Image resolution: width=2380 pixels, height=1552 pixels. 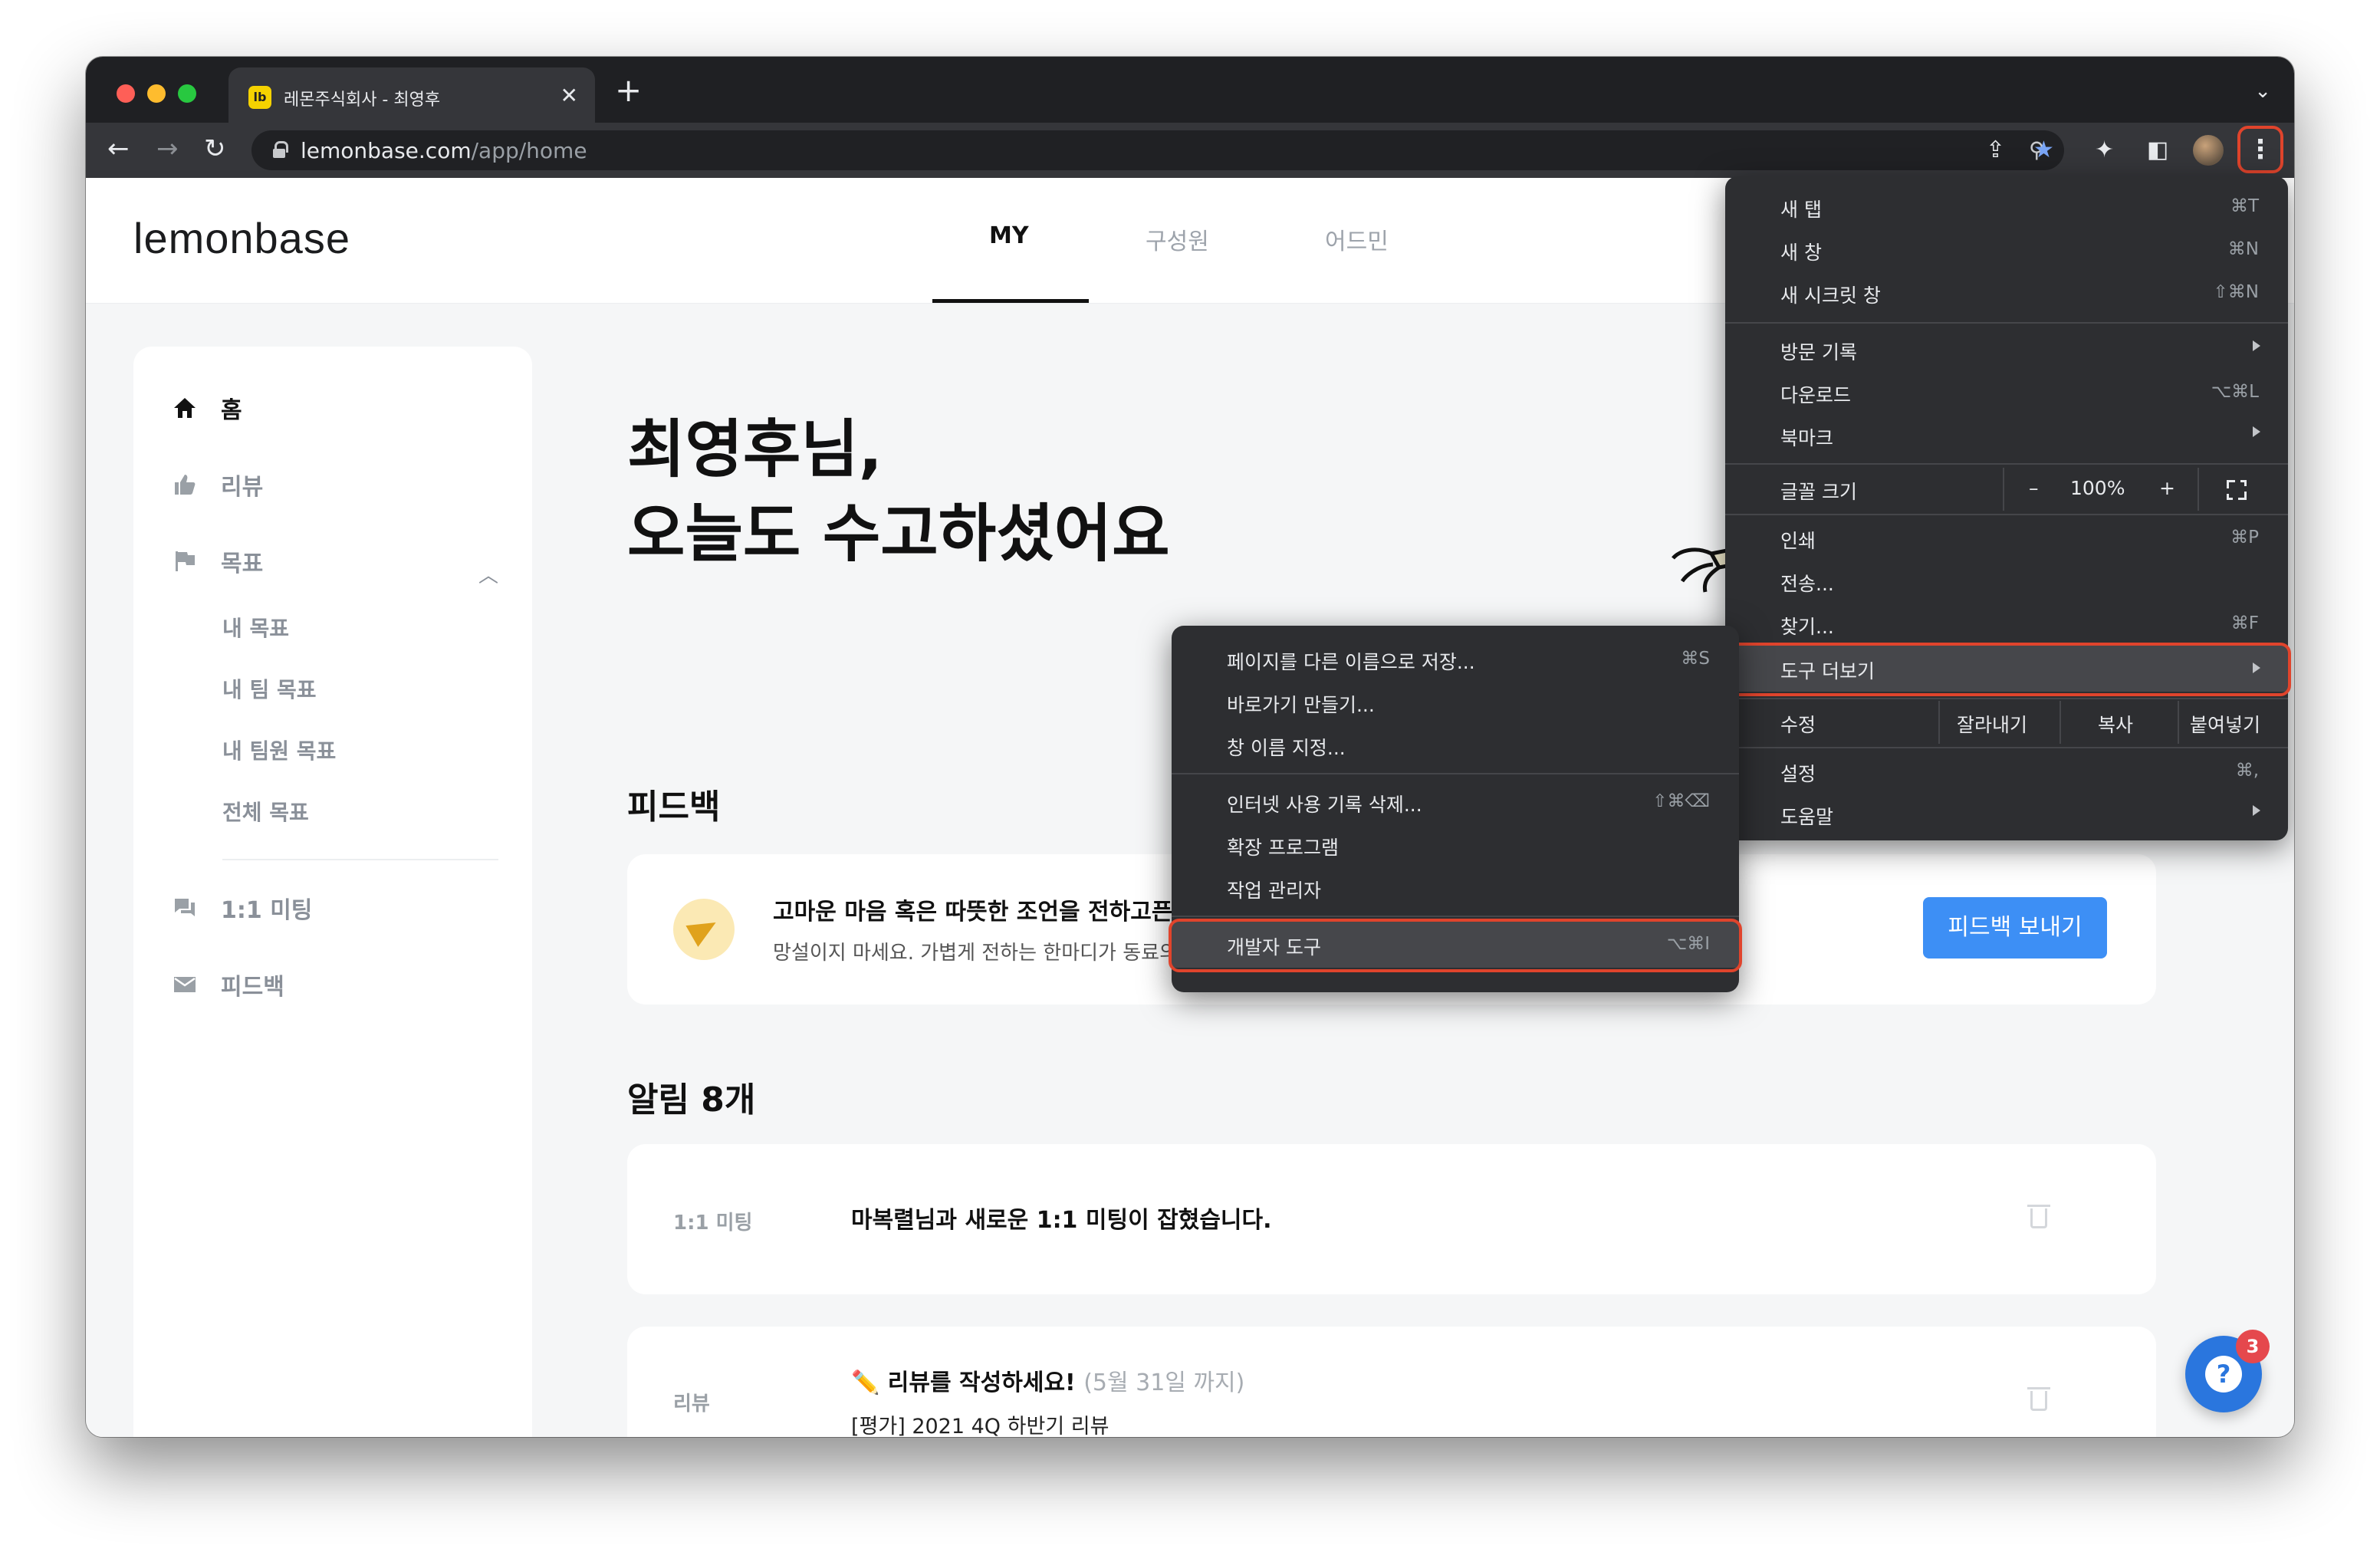 I want to click on zoom-separator, so click(x=2004, y=489).